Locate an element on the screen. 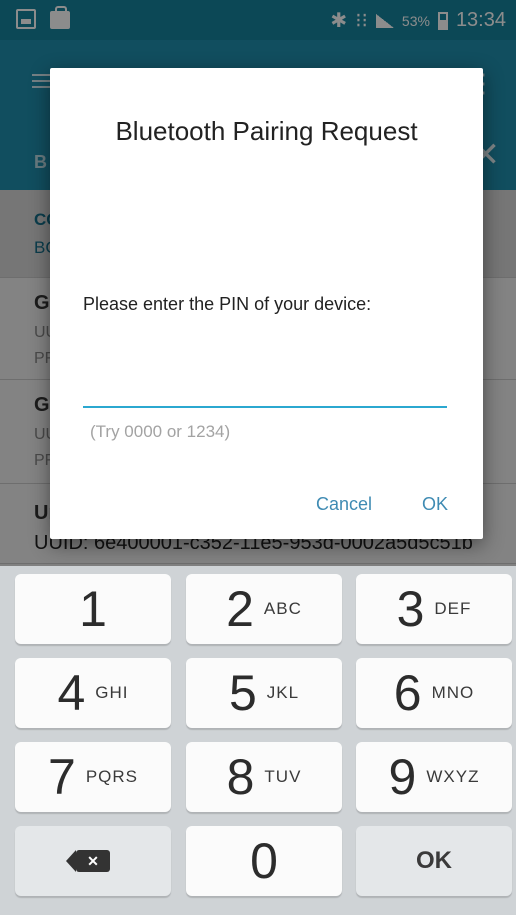 The width and height of the screenshot is (516, 915). dialog-message: Please enter the PIN of your device: is located at coordinates (227, 304).